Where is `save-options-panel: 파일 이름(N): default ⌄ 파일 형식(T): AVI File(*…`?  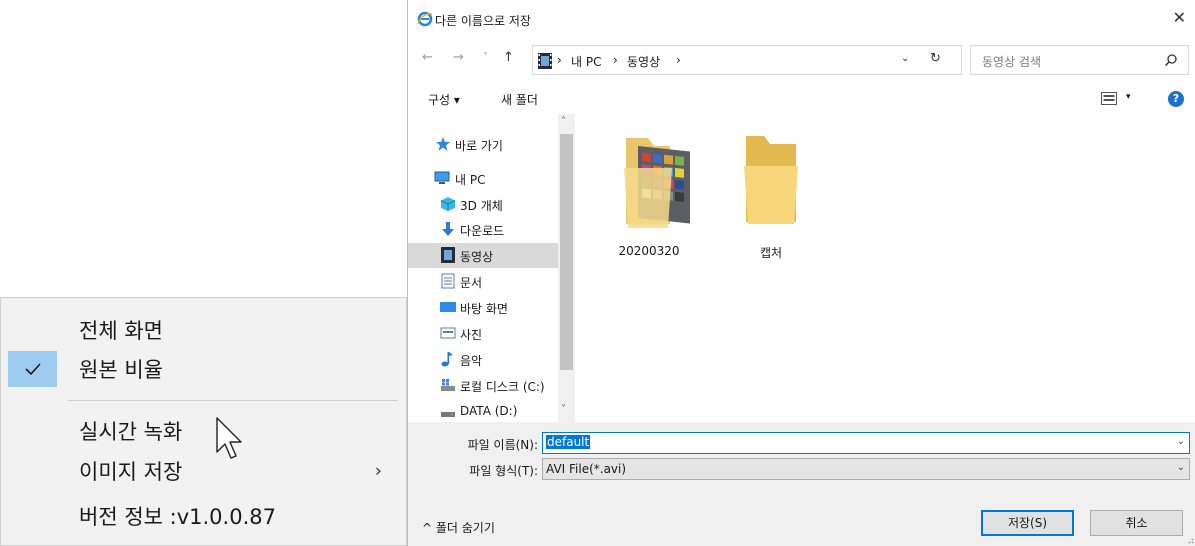
save-options-panel: 파일 이름(N): default ⌄ 파일 형식(T): AVI File(*… is located at coordinates (801, 484).